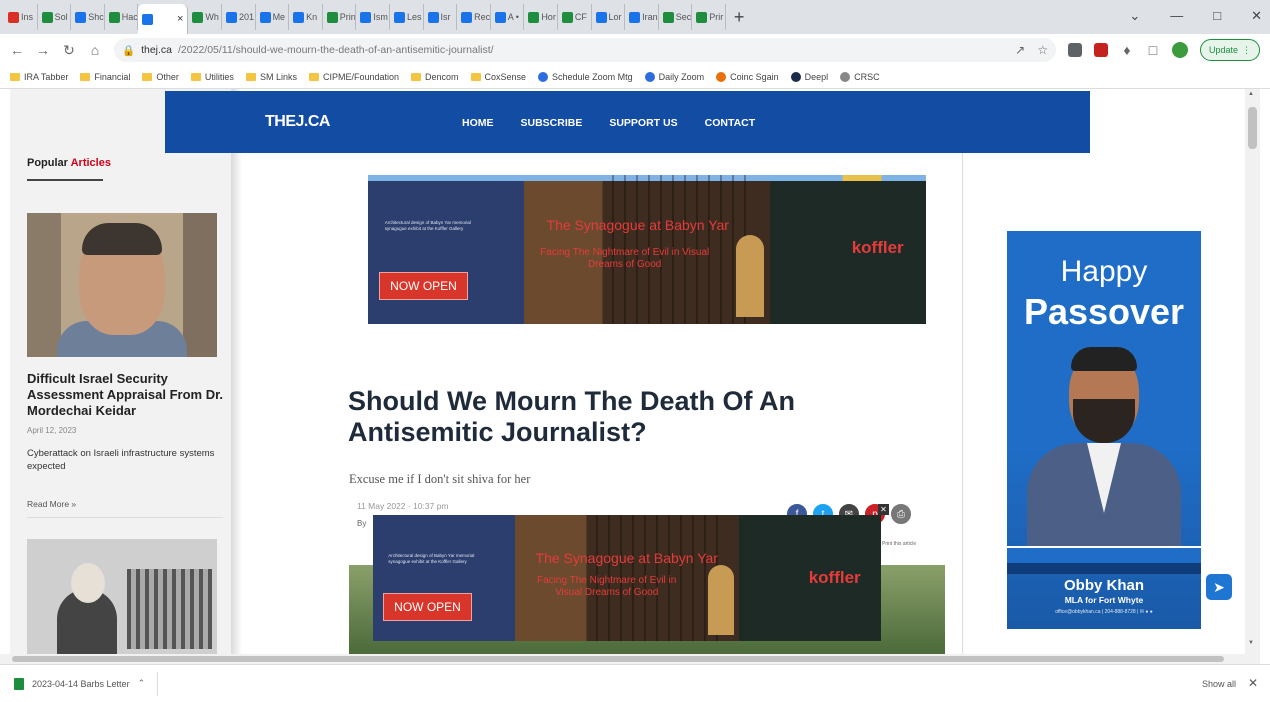 The height and width of the screenshot is (702, 1270). Describe the element at coordinates (1219, 684) in the screenshot. I see `show-all-button: Show all` at that location.